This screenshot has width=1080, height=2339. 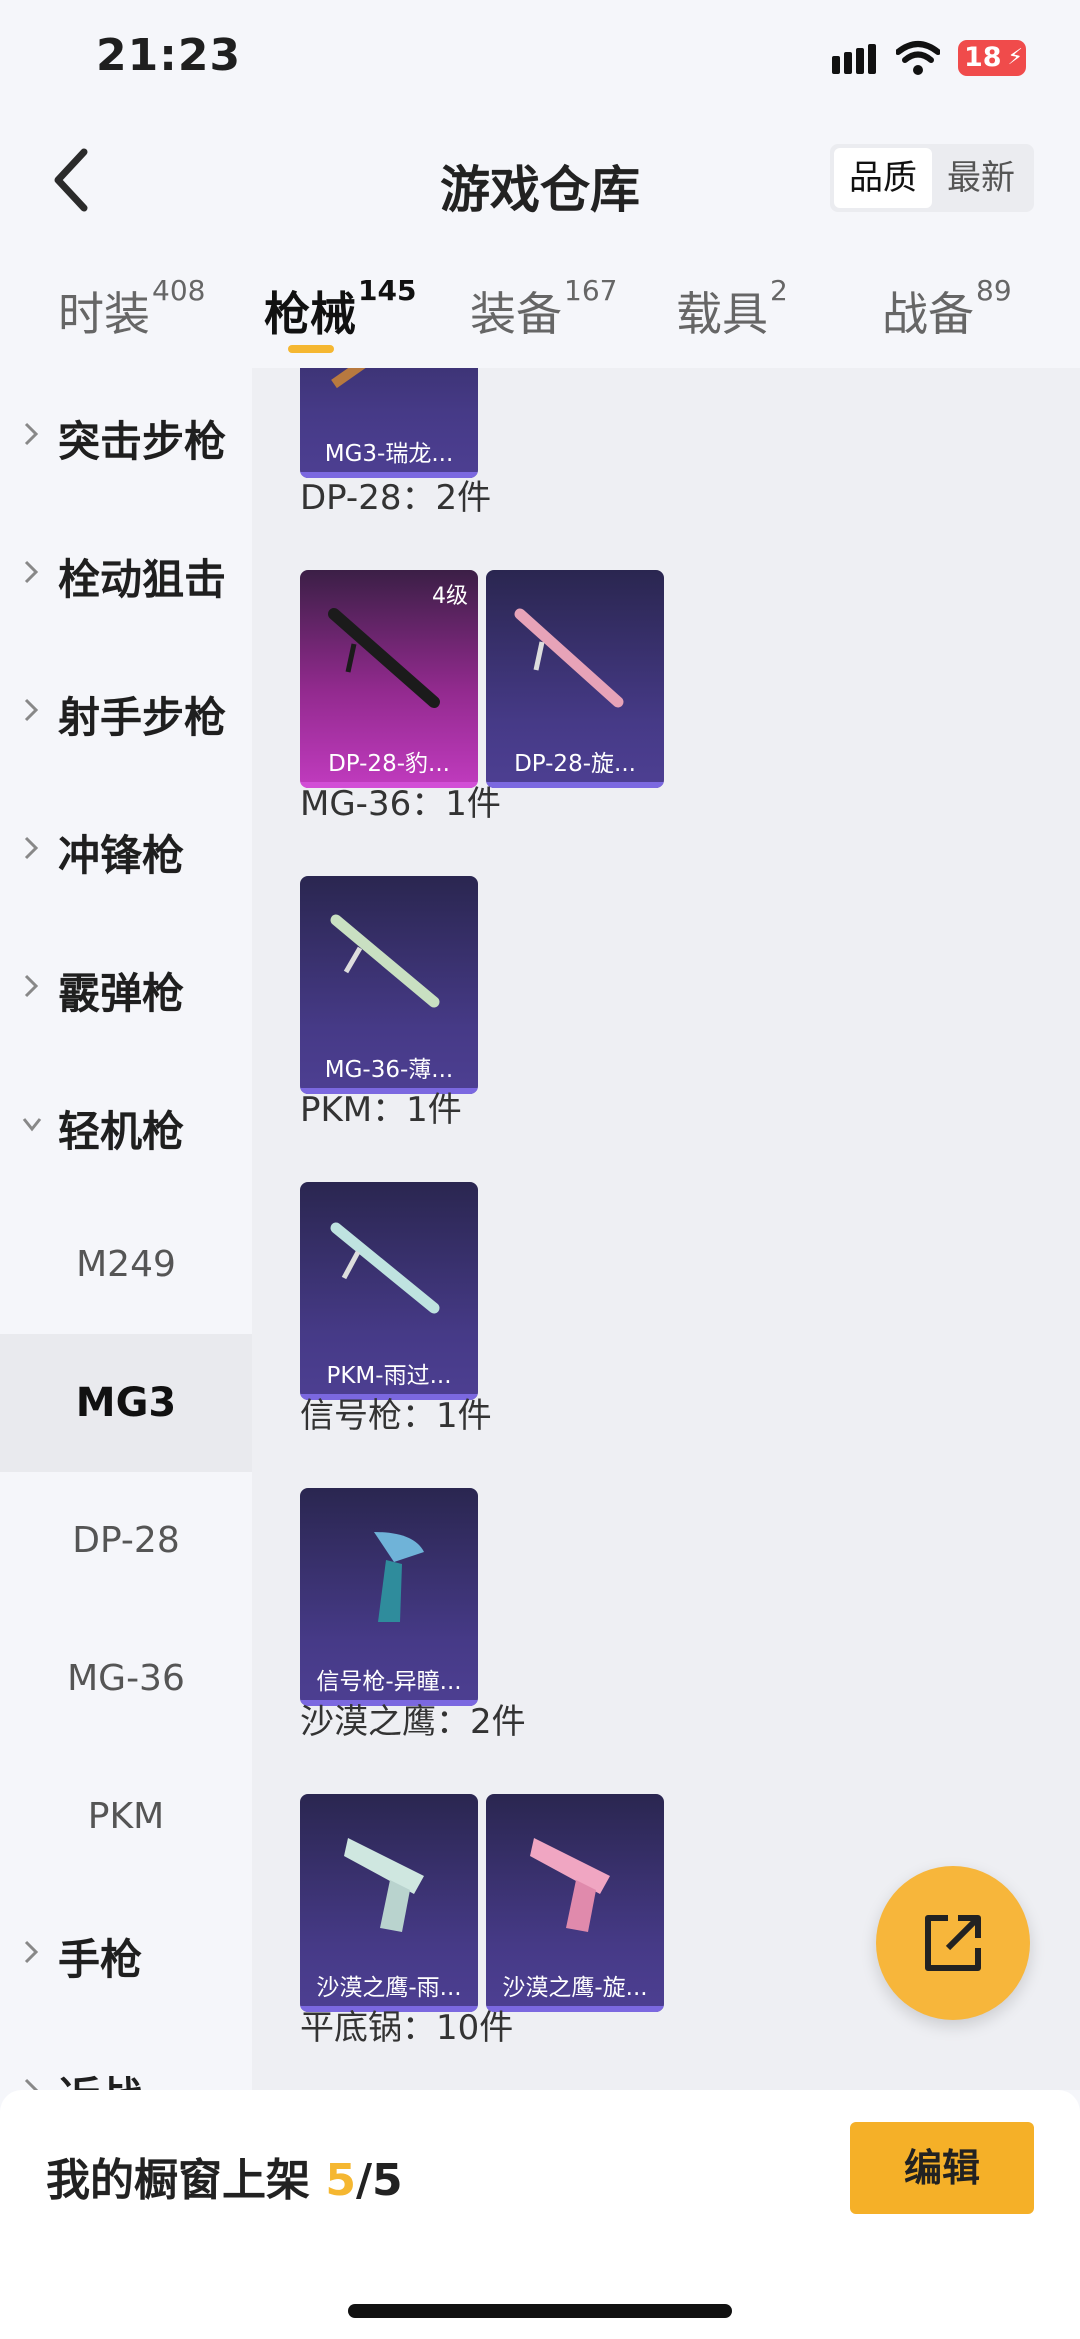 I want to click on chevron-down-icon, so click(x=32, y=1125).